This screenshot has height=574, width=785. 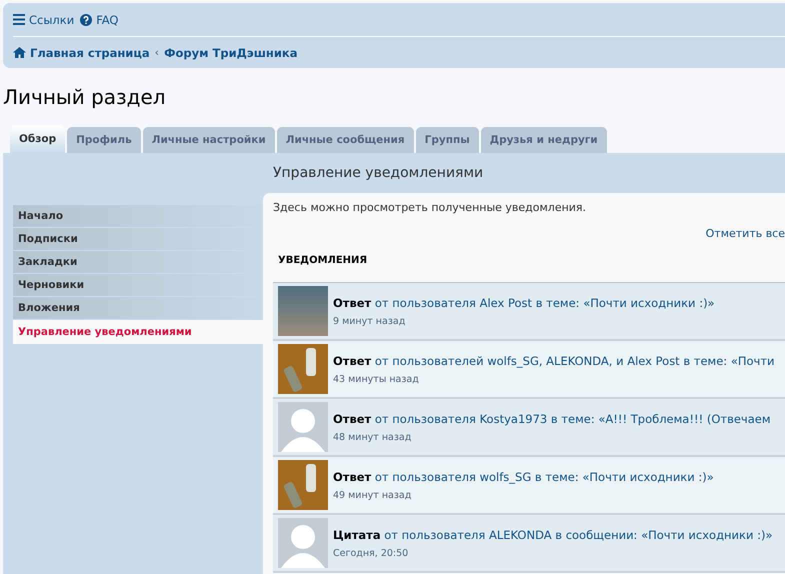 I want to click on sidebar-item: Закладки, so click(x=138, y=262).